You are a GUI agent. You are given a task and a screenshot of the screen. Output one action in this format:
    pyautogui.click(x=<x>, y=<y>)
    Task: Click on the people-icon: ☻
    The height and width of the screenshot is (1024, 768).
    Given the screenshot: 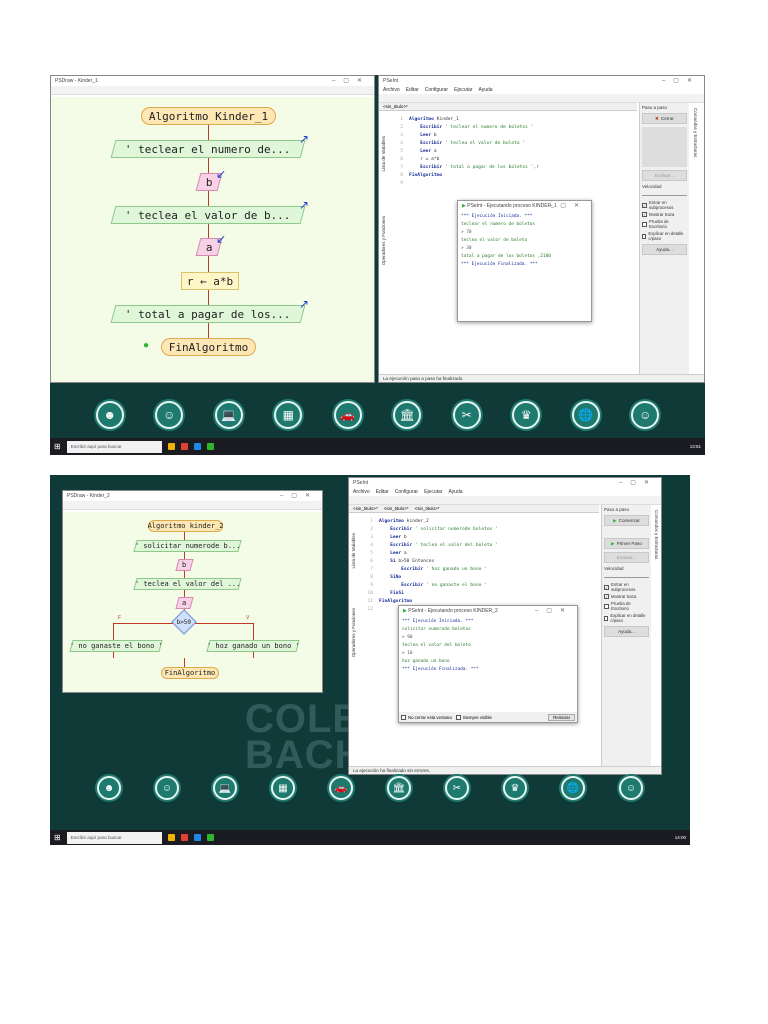 What is the action you would take?
    pyautogui.click(x=109, y=788)
    